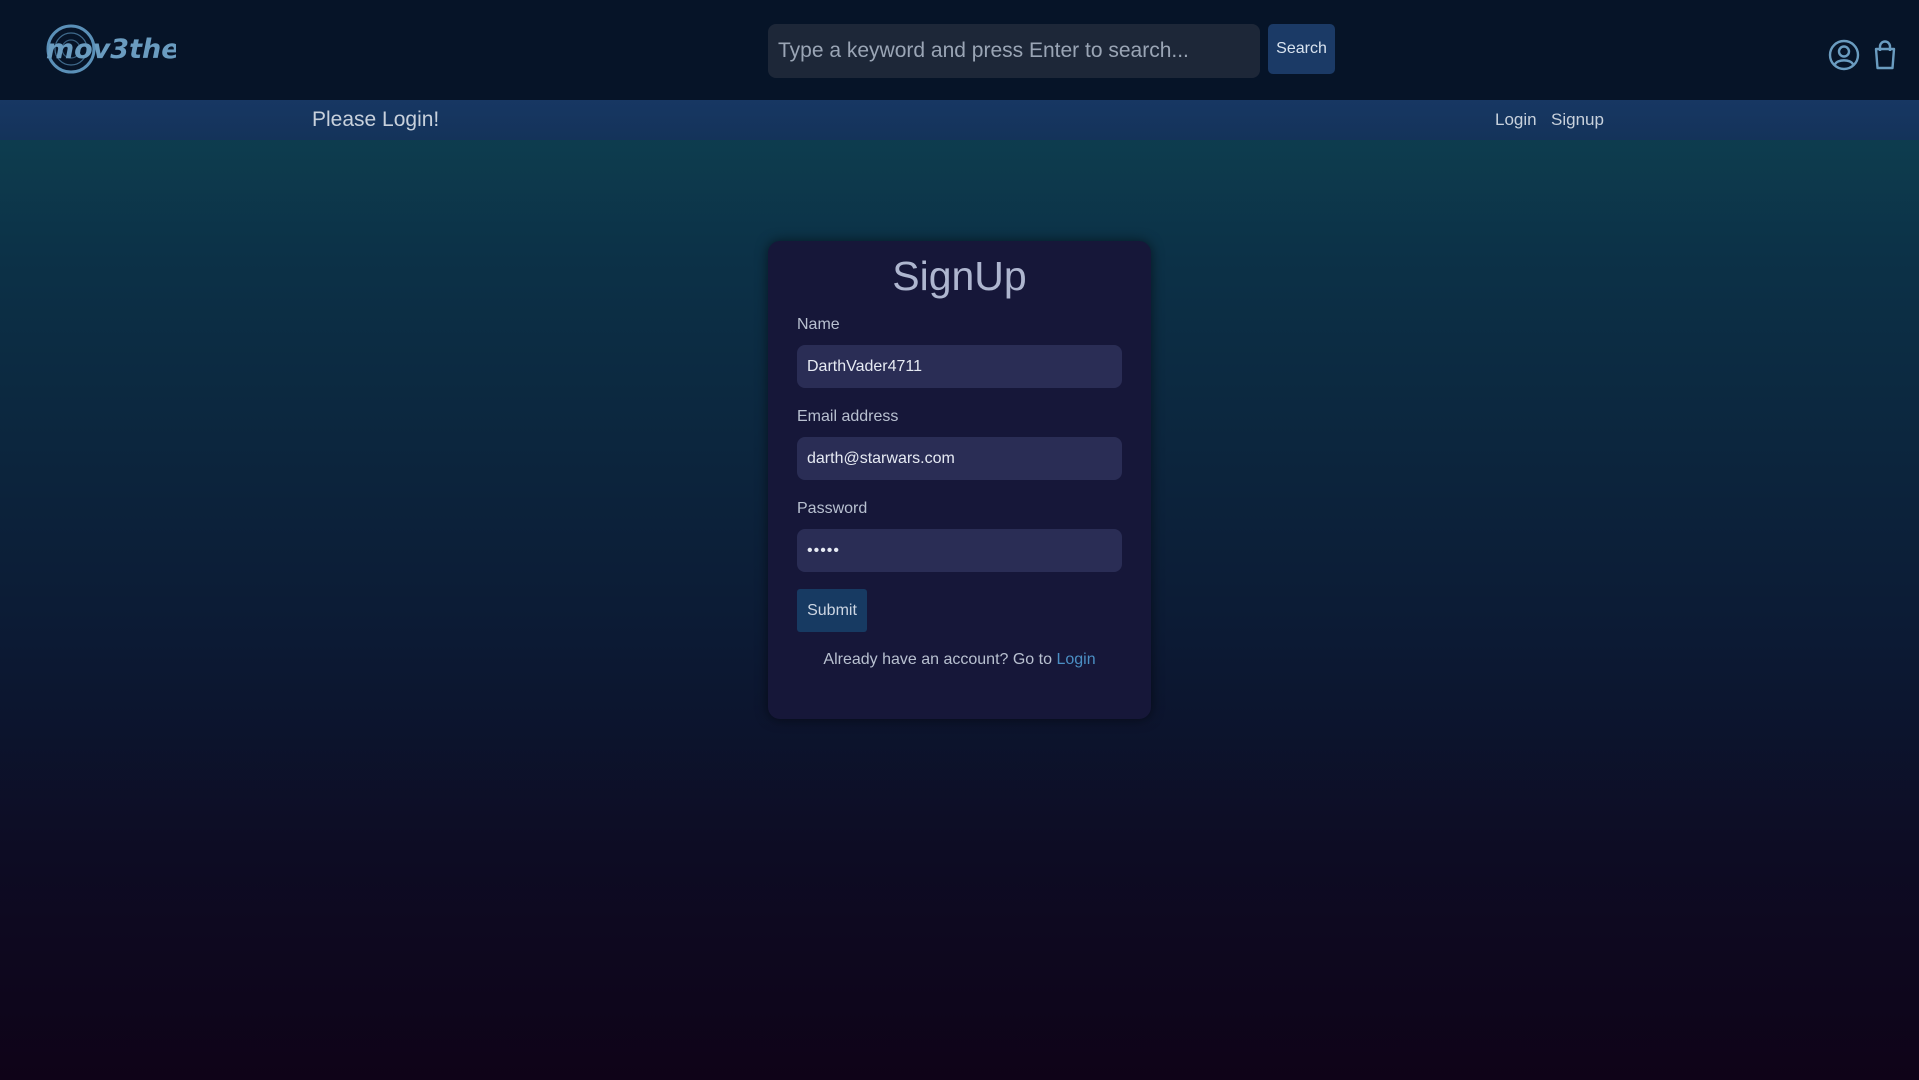  Describe the element at coordinates (818, 324) in the screenshot. I see `name-label: Name` at that location.